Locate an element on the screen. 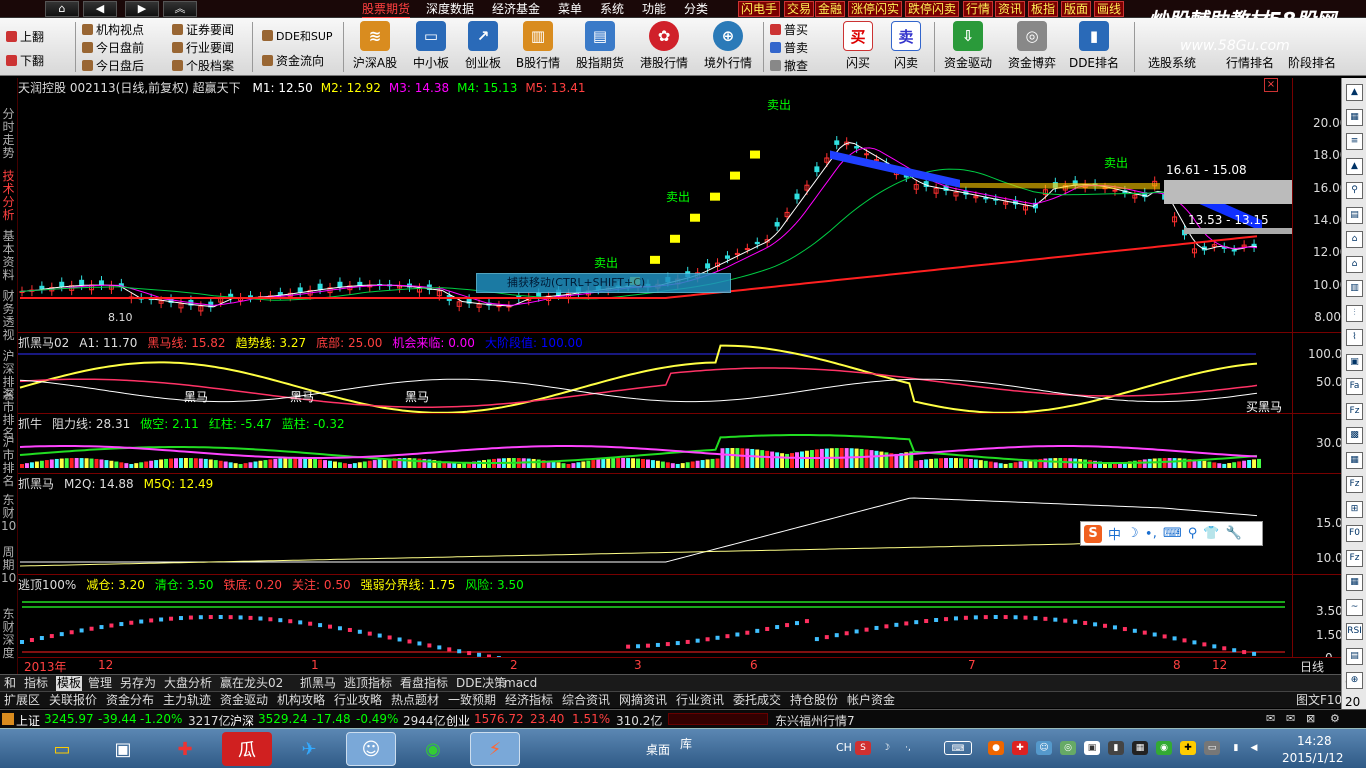  menu-menu: 菜单 is located at coordinates (570, 9).